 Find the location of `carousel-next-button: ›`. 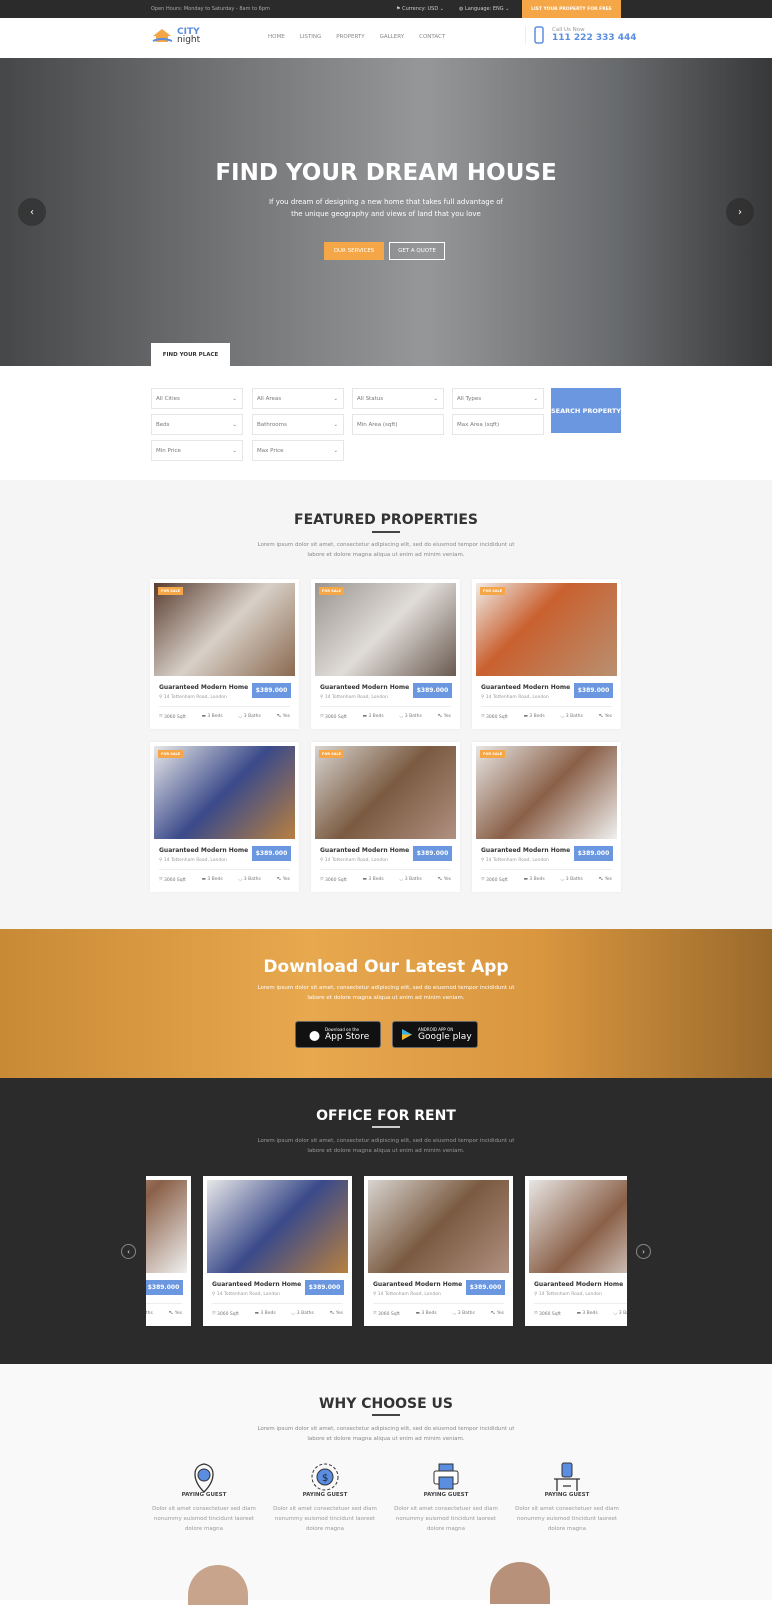

carousel-next-button: › is located at coordinates (643, 1251).